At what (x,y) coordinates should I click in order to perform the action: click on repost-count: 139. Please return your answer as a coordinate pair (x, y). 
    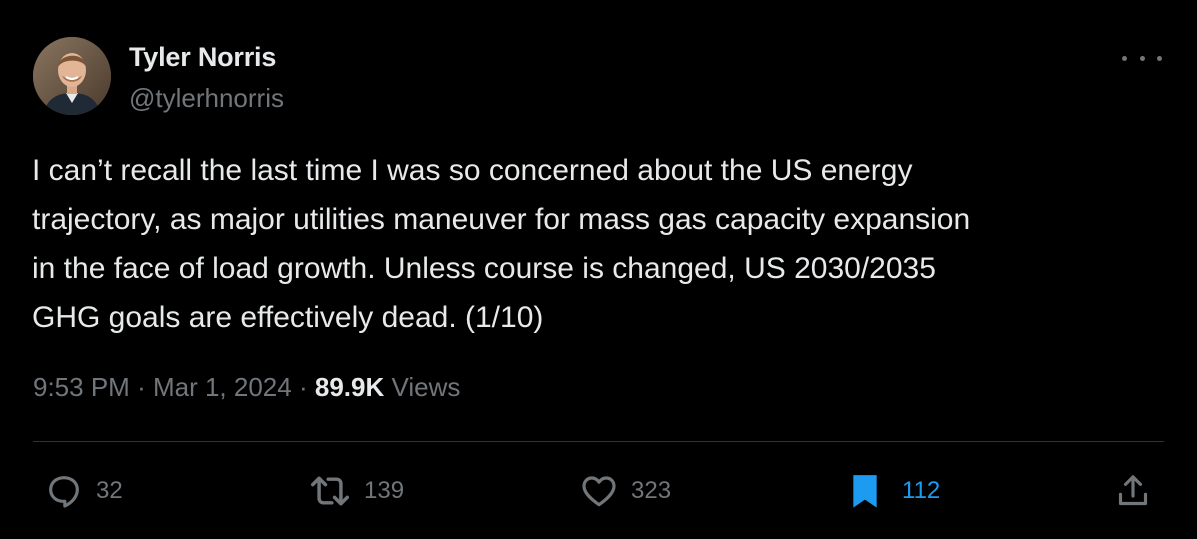
    Looking at the image, I should click on (384, 490).